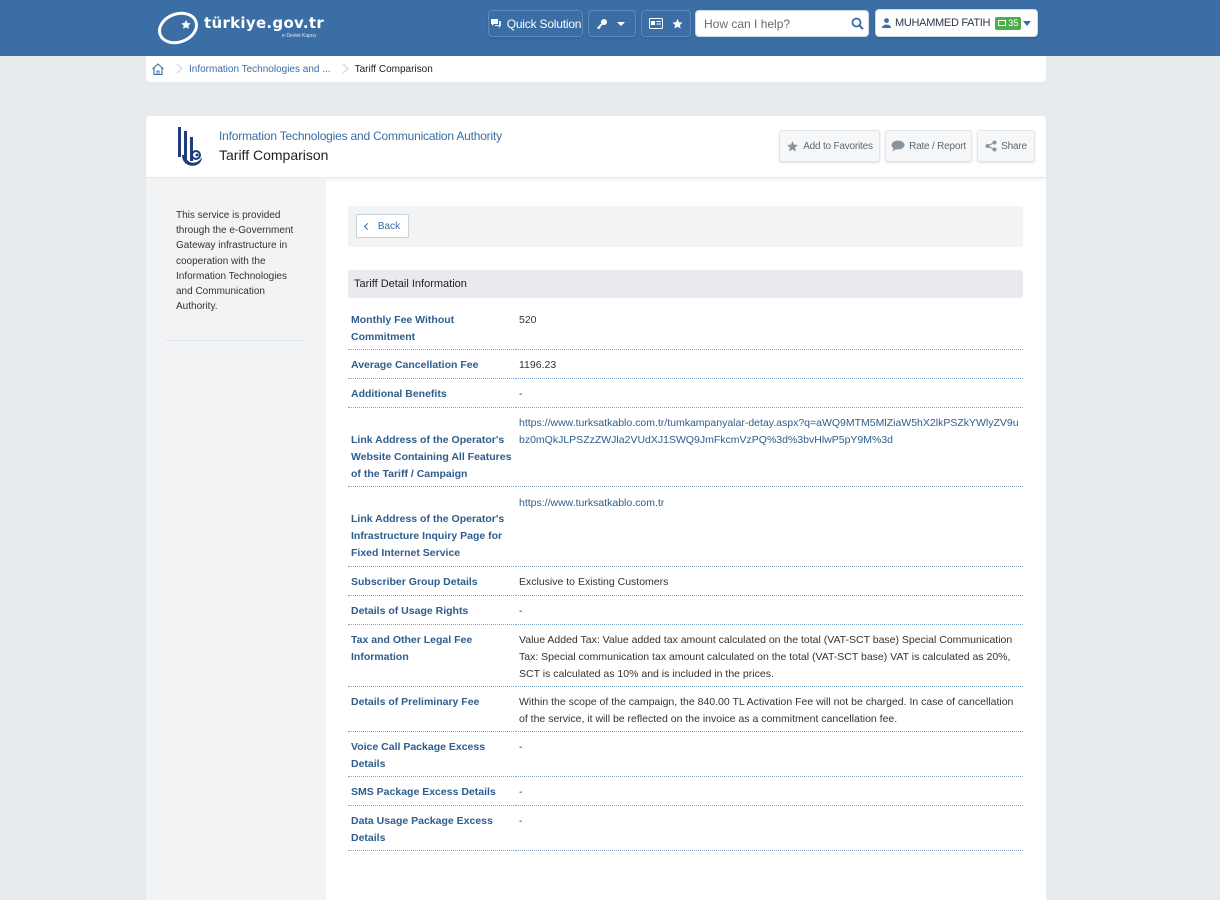  Describe the element at coordinates (769, 581) in the screenshot. I see `detail-value: Exclusive to Existing Customers` at that location.